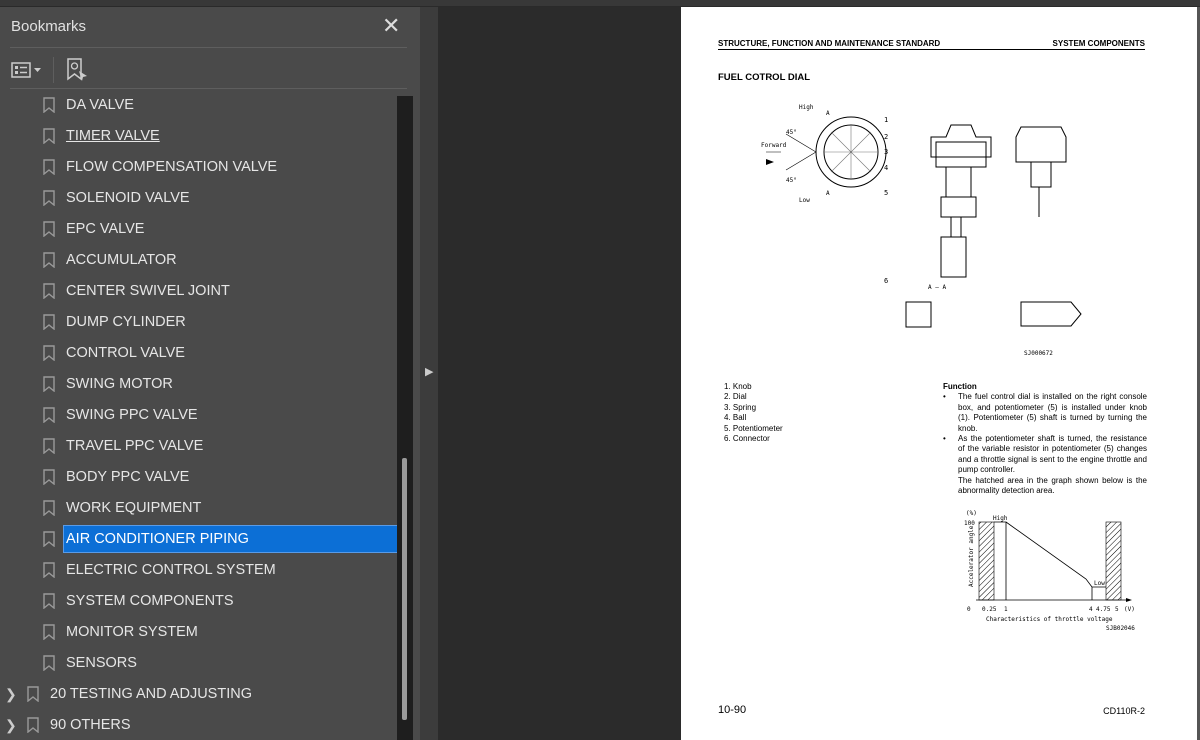 This screenshot has width=1200, height=740. I want to click on bookmark-item: SWING PPC VALVE, so click(198, 415).